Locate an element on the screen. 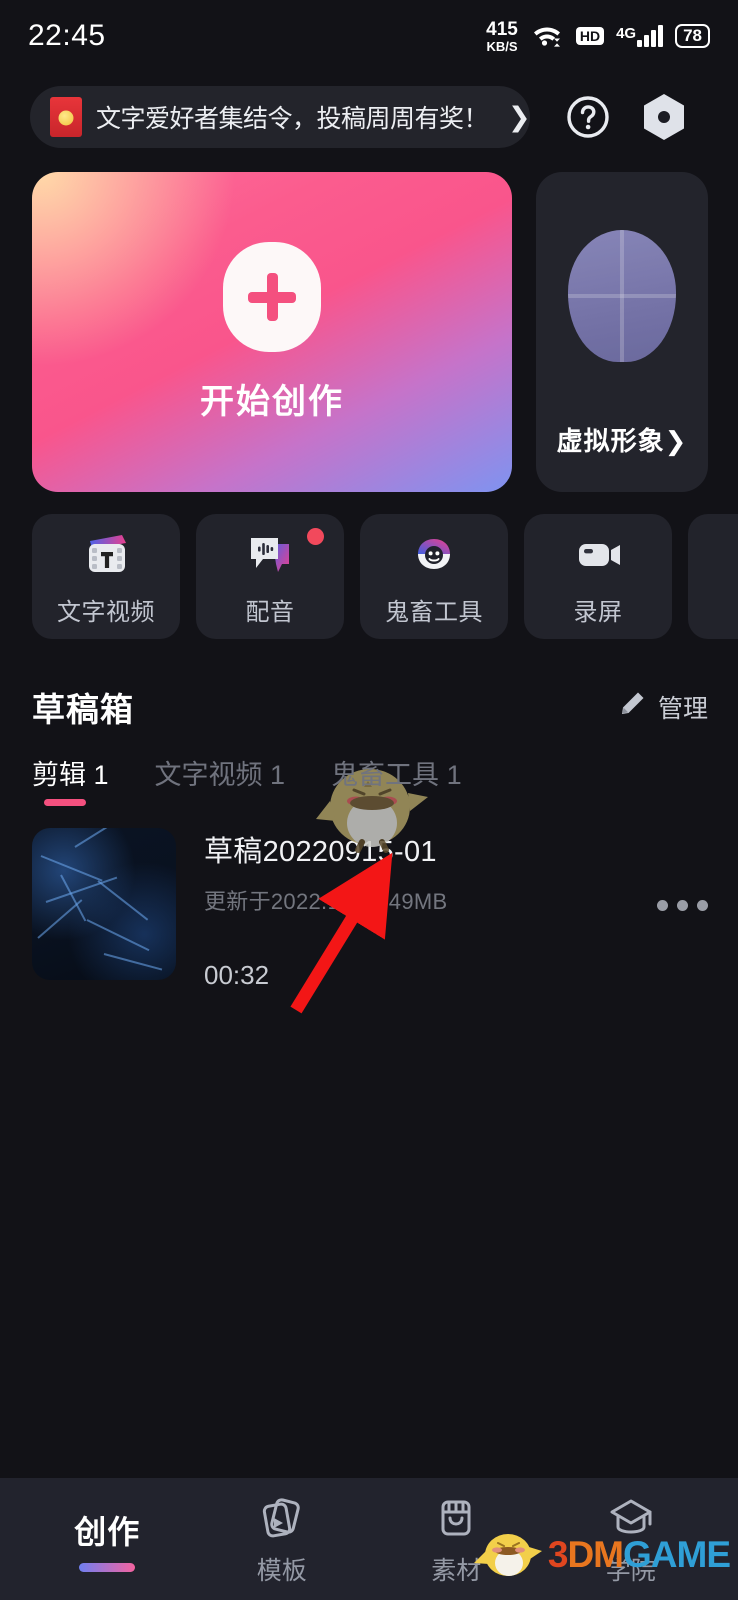  tool-text-video: 文字视频 is located at coordinates (106, 576).